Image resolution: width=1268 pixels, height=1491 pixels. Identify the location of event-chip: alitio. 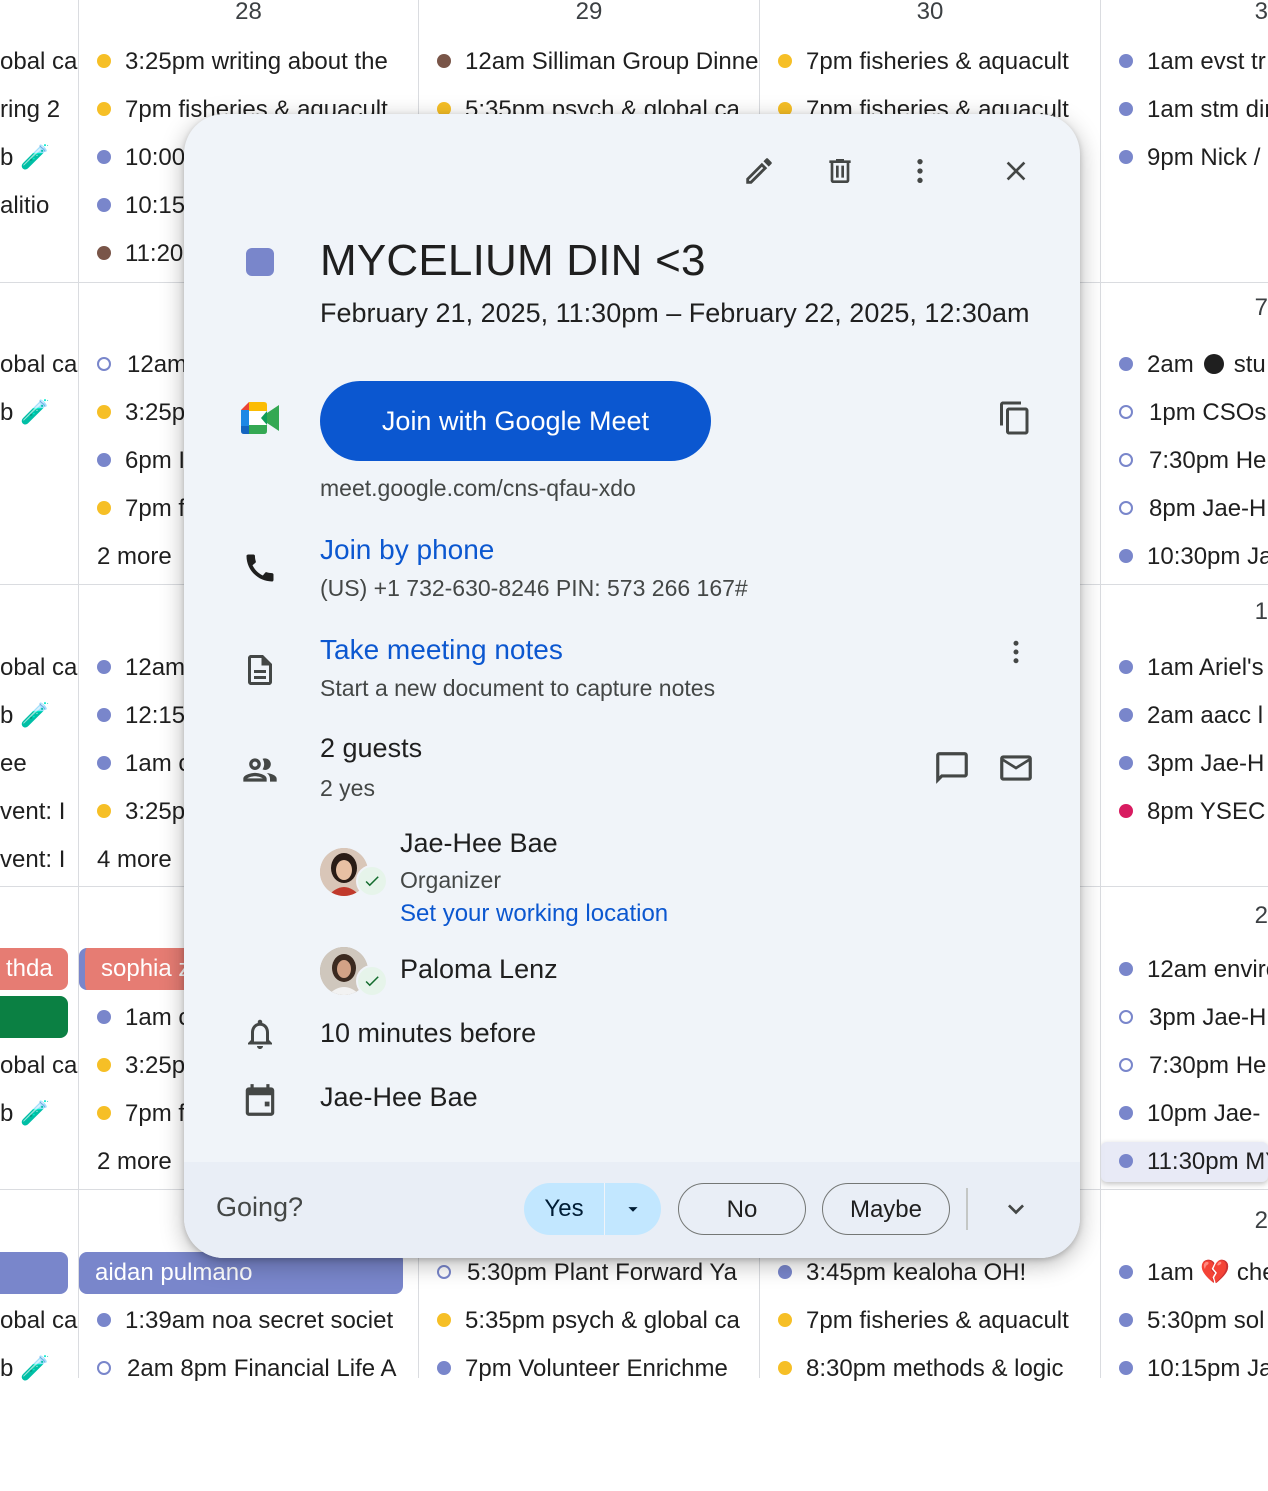
(39, 206).